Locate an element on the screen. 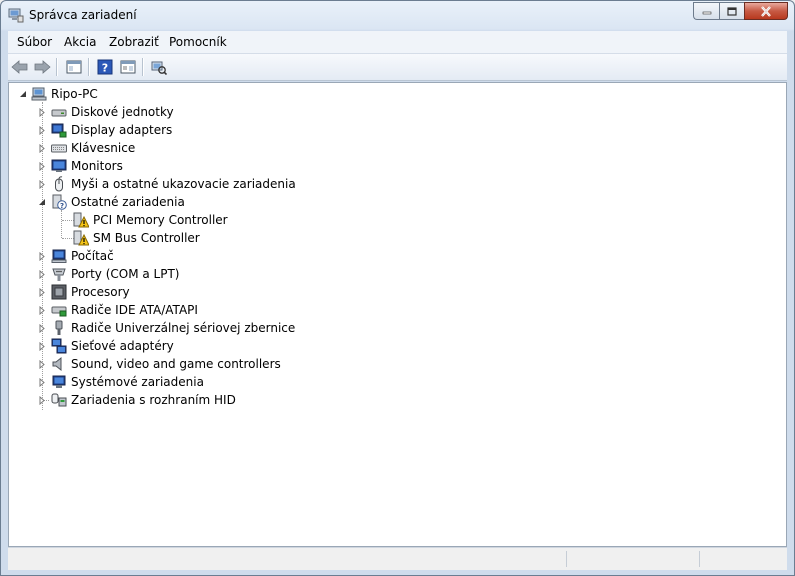  tree-item-mice: Myši a ostatné ukazovacie zariadenia is located at coordinates (167, 184).